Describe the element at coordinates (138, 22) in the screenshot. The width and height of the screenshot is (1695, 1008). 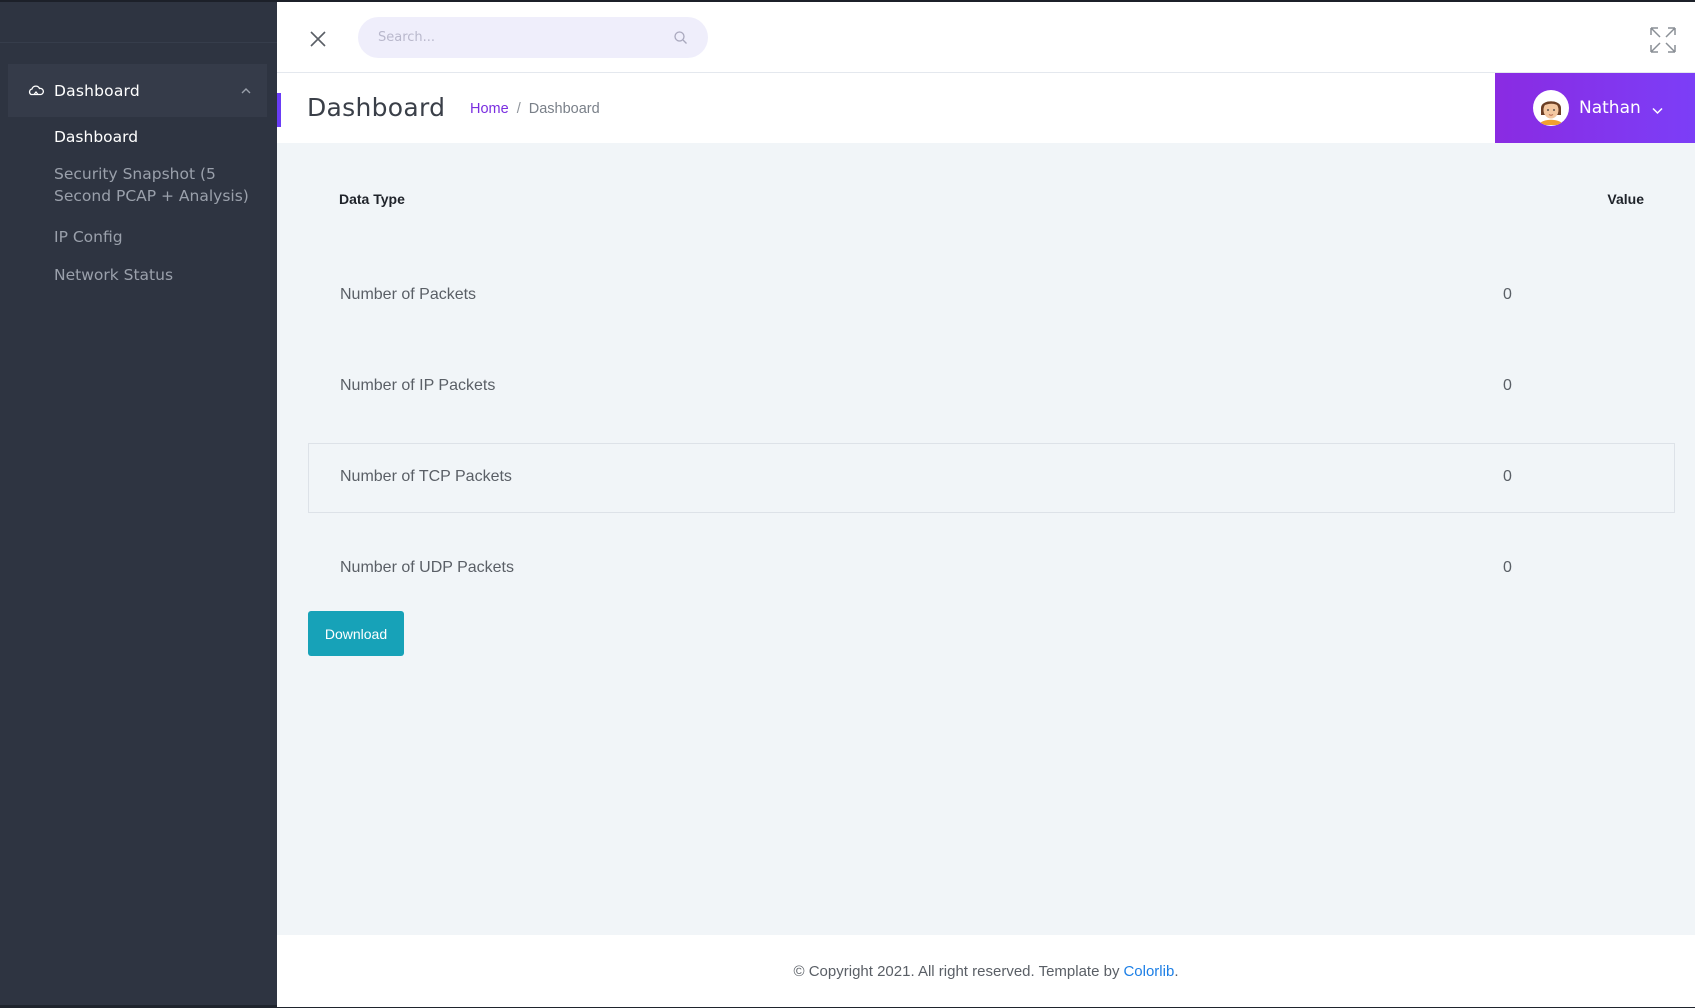
I see `sidebar-logo-area` at that location.